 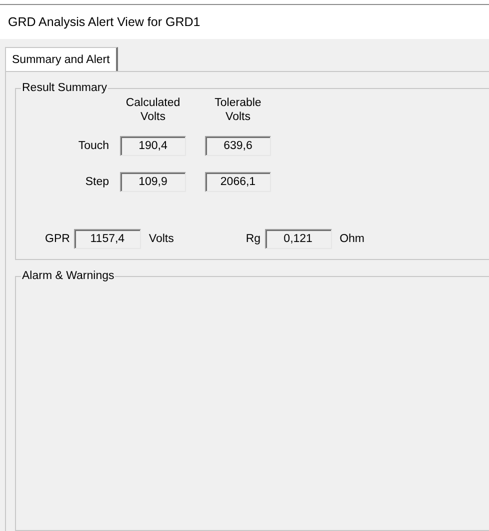 I want to click on tab: Summary and Alert, so click(x=61, y=59).